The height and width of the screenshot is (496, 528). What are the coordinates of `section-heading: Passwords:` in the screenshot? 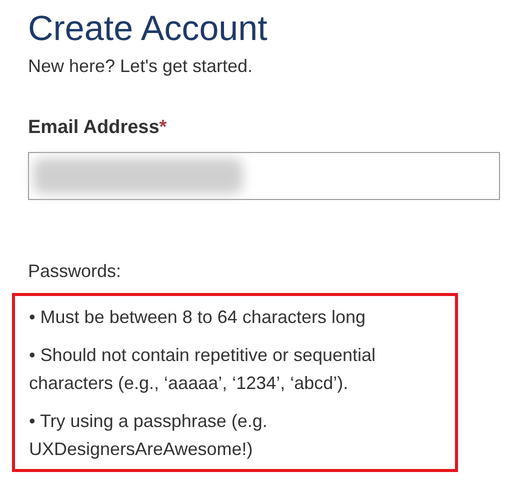 It's located at (75, 271).